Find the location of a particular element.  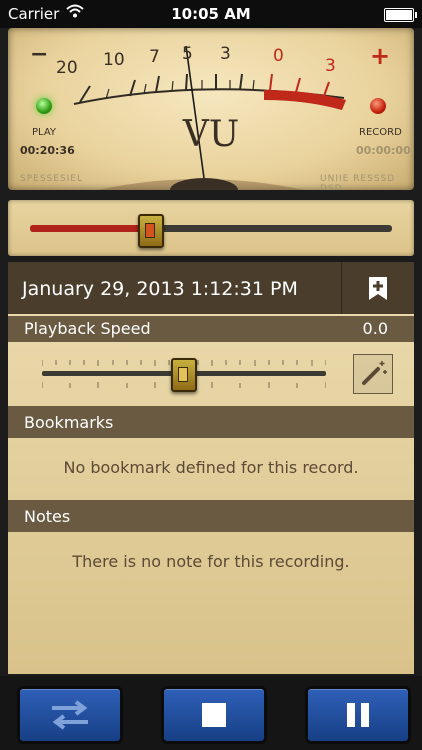

play-time: 00:20:36 is located at coordinates (47, 150).